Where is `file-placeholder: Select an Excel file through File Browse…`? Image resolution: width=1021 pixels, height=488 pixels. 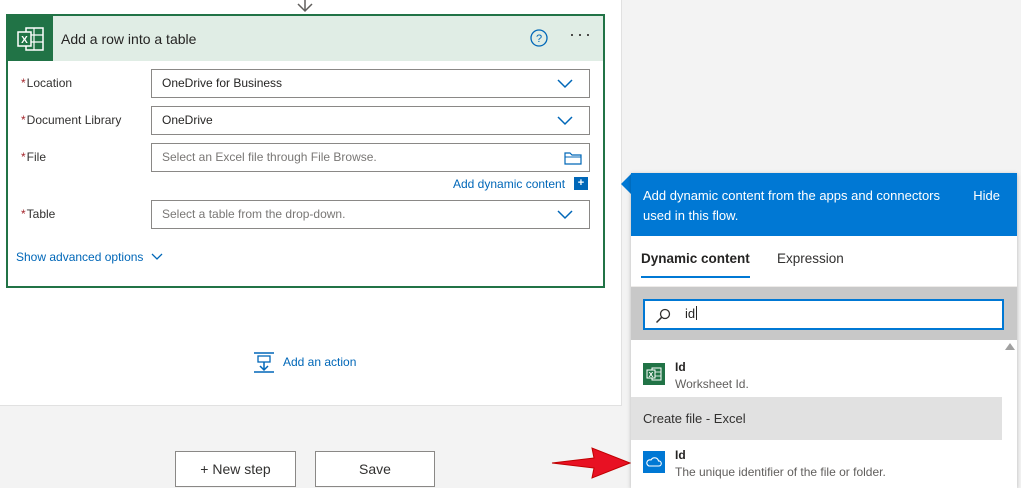 file-placeholder: Select an Excel file through File Browse… is located at coordinates (269, 157).